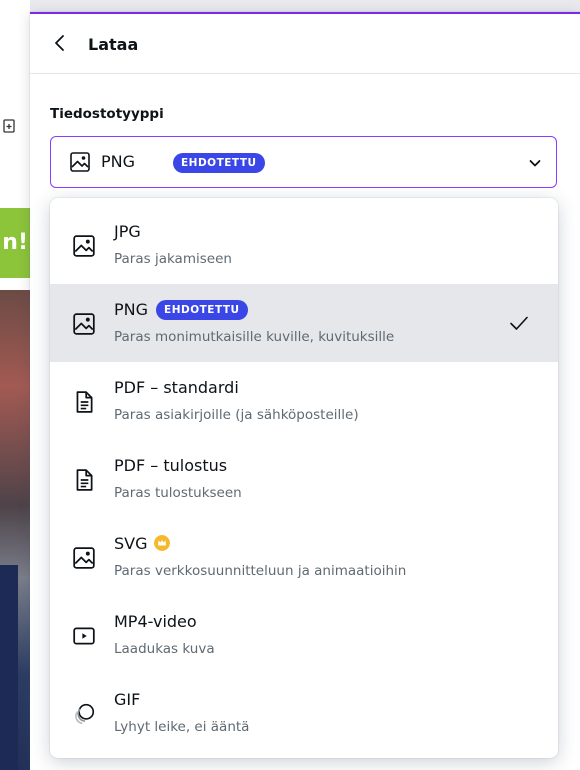 Image resolution: width=580 pixels, height=770 pixels. What do you see at coordinates (131, 309) in the screenshot?
I see `option-name: PNG` at bounding box center [131, 309].